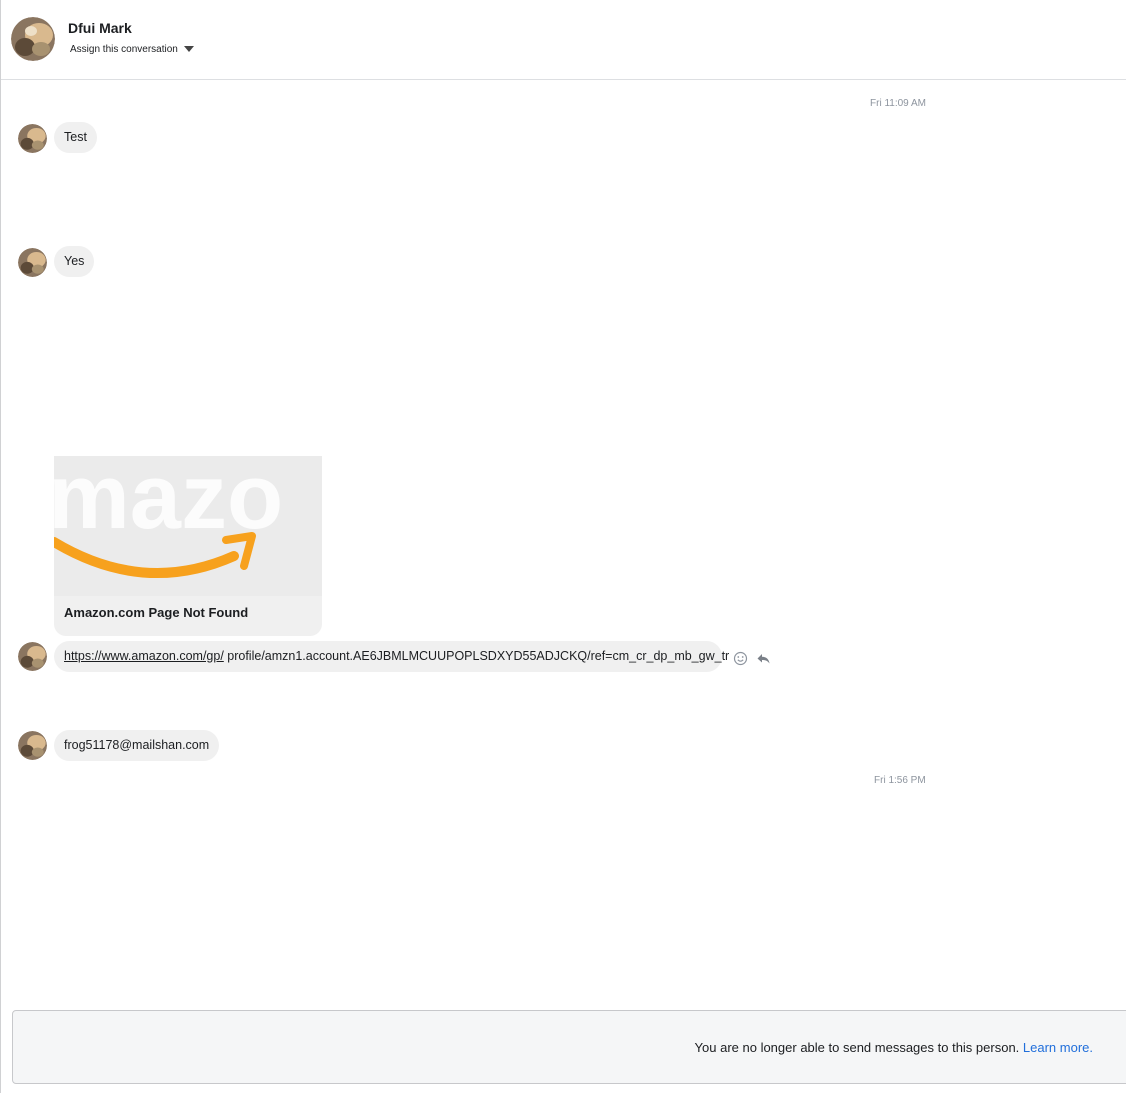  Describe the element at coordinates (144, 656) in the screenshot. I see `message-link: https://www.amazon.com/gp/` at that location.